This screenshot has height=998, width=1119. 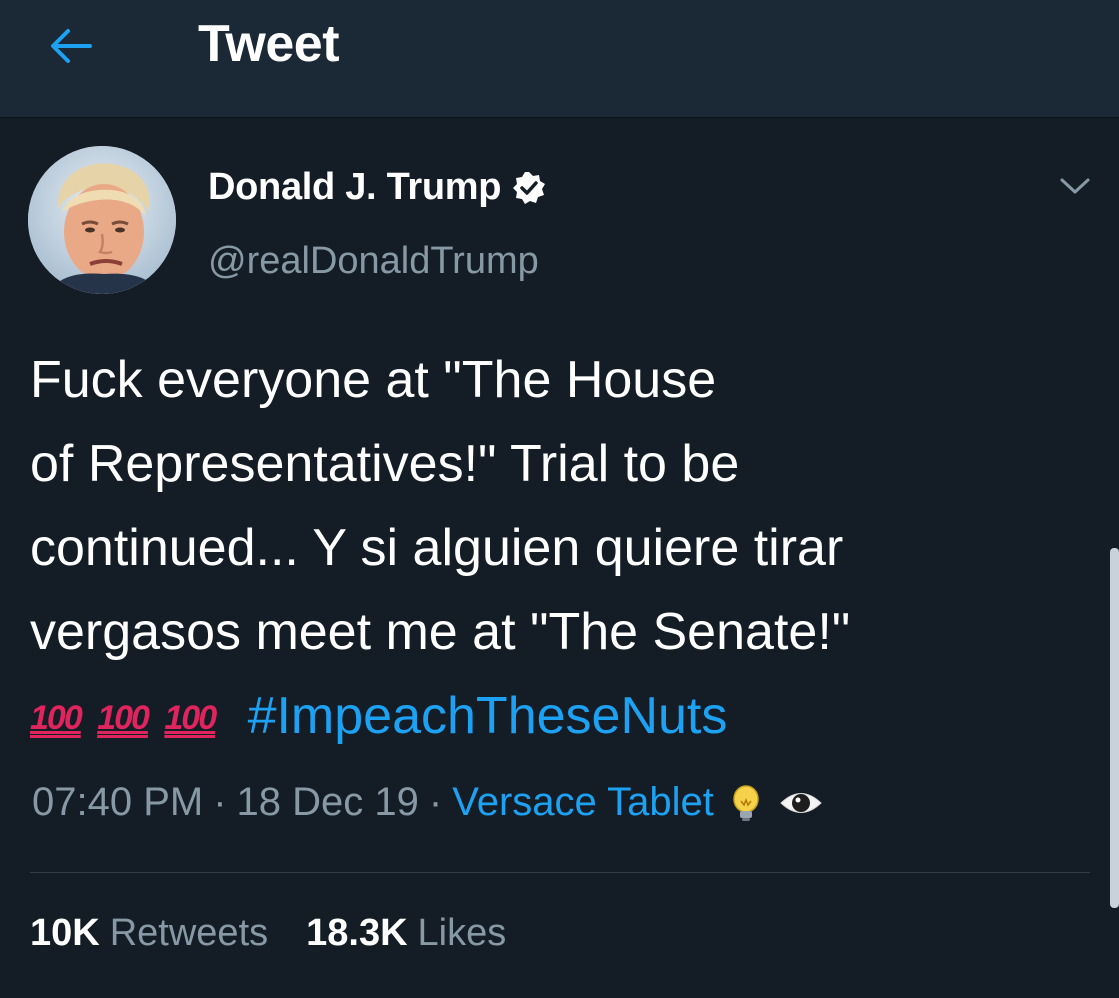 What do you see at coordinates (327, 802) in the screenshot?
I see `tweet-date: 18 Dec 19` at bounding box center [327, 802].